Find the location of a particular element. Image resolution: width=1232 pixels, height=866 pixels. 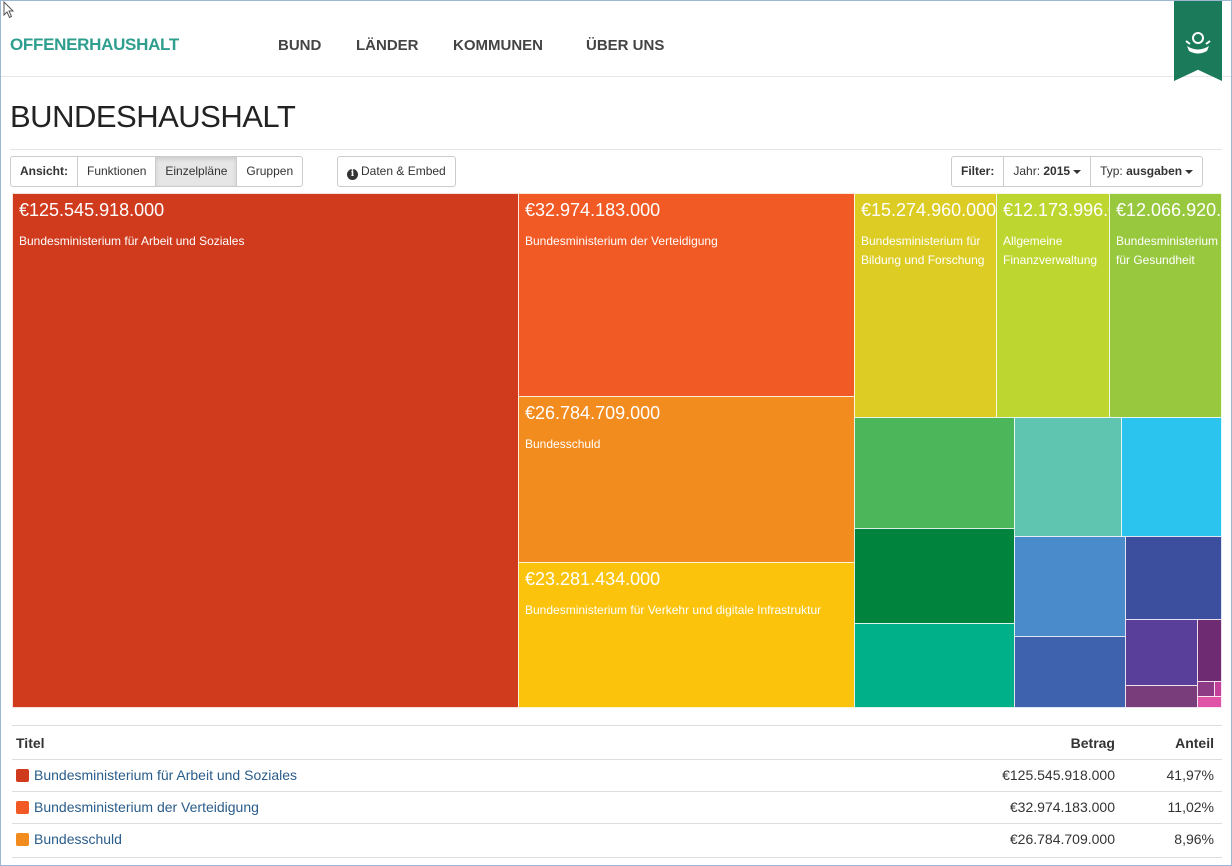

nav-item-laender: LÄNDER is located at coordinates (387, 45).